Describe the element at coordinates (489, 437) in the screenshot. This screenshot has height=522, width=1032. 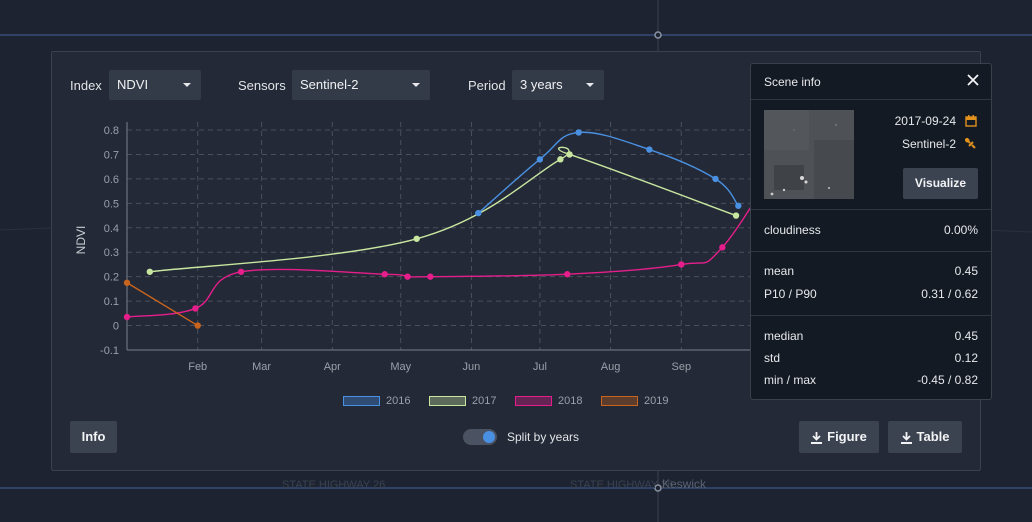
I see `toggle-knob` at that location.